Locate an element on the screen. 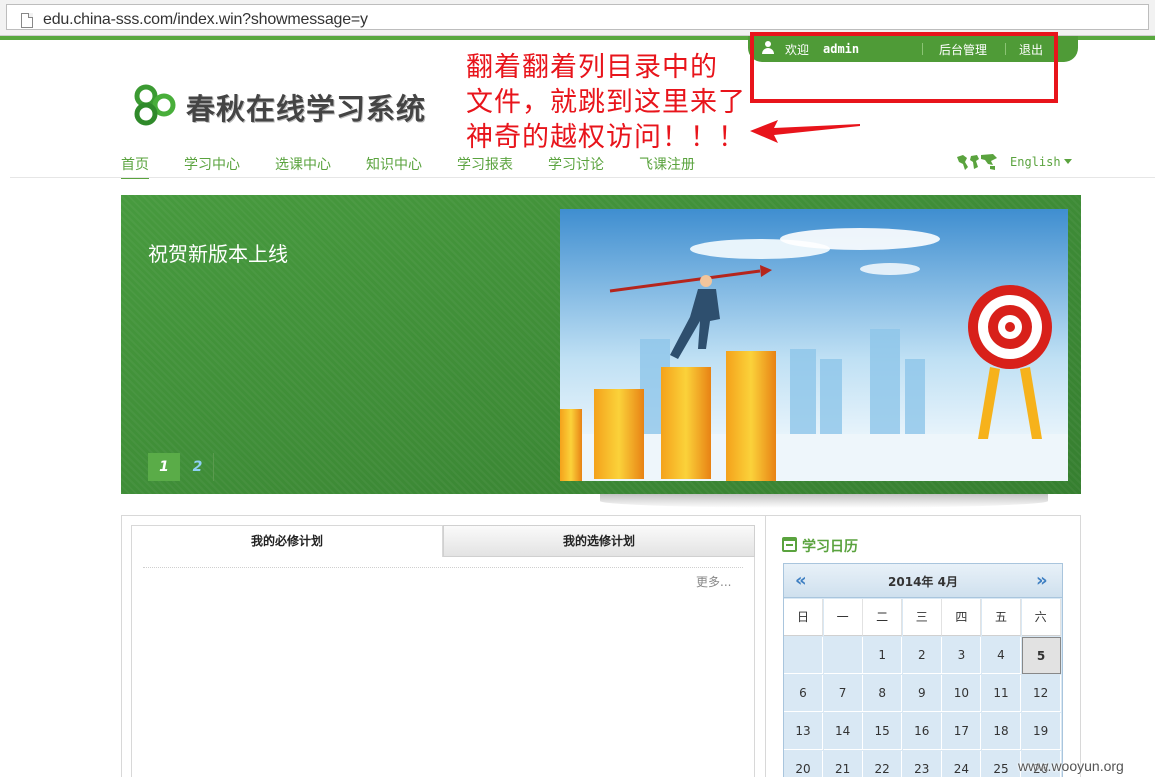 The height and width of the screenshot is (777, 1155). logo-icon is located at coordinates (155, 105).